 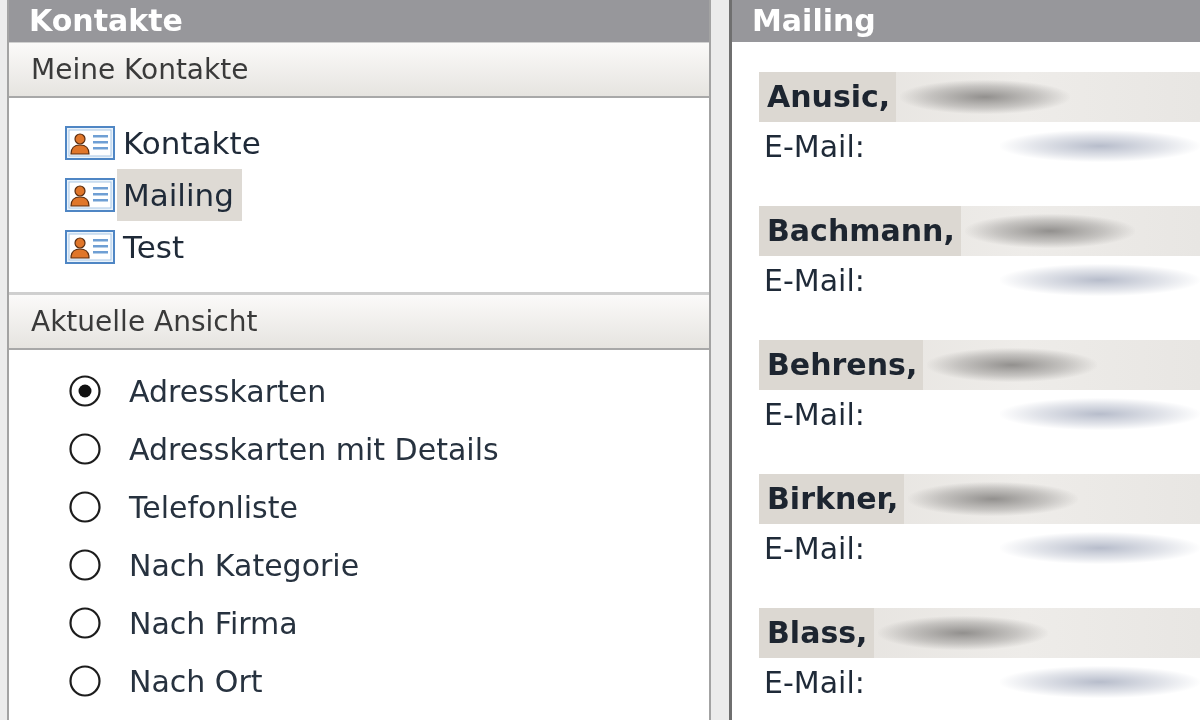 I want to click on contact-folder-item: Kontakte, so click(x=193, y=143).